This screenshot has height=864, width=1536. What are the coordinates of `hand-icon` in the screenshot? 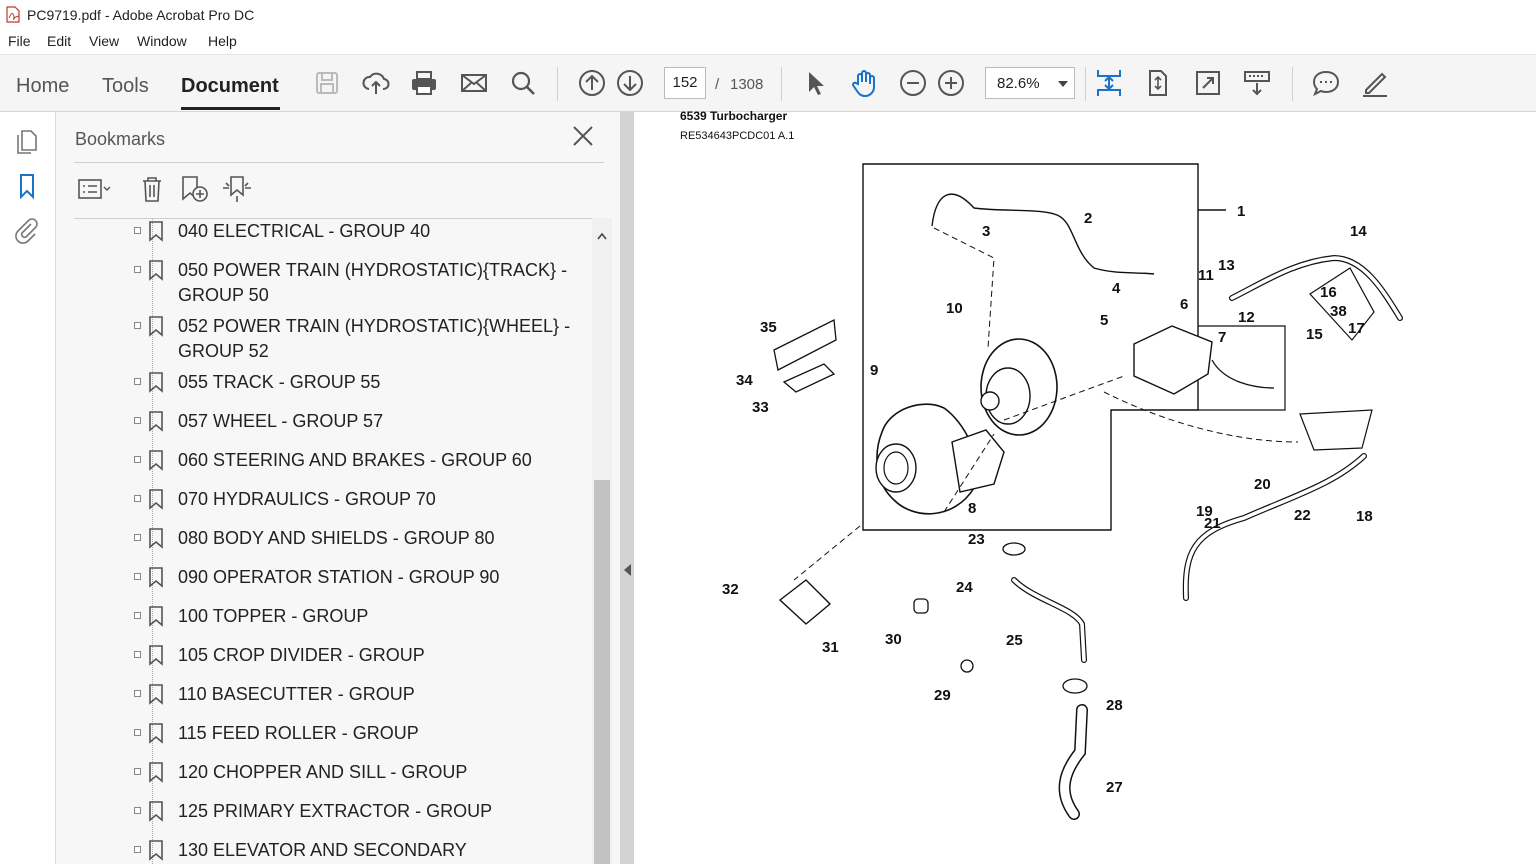 It's located at (864, 83).